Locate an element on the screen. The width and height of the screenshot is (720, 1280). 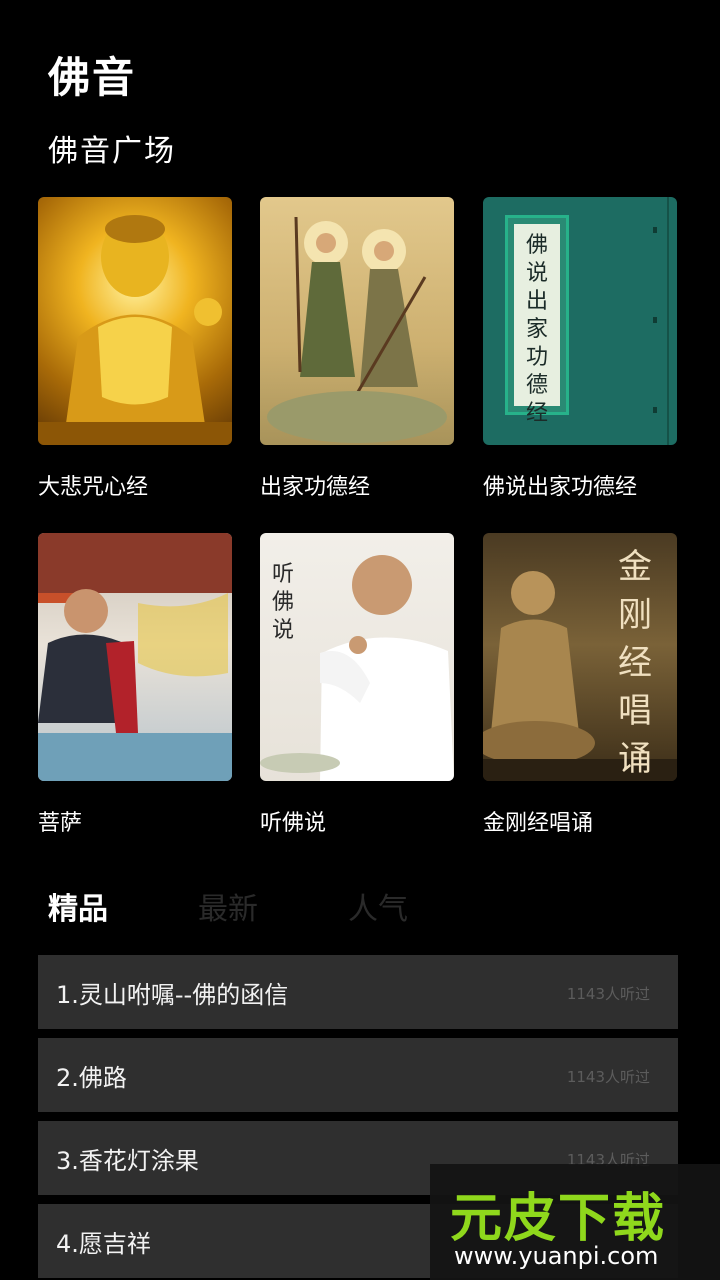
list-item: 2.佛路 1143人听过 is located at coordinates (358, 1075).